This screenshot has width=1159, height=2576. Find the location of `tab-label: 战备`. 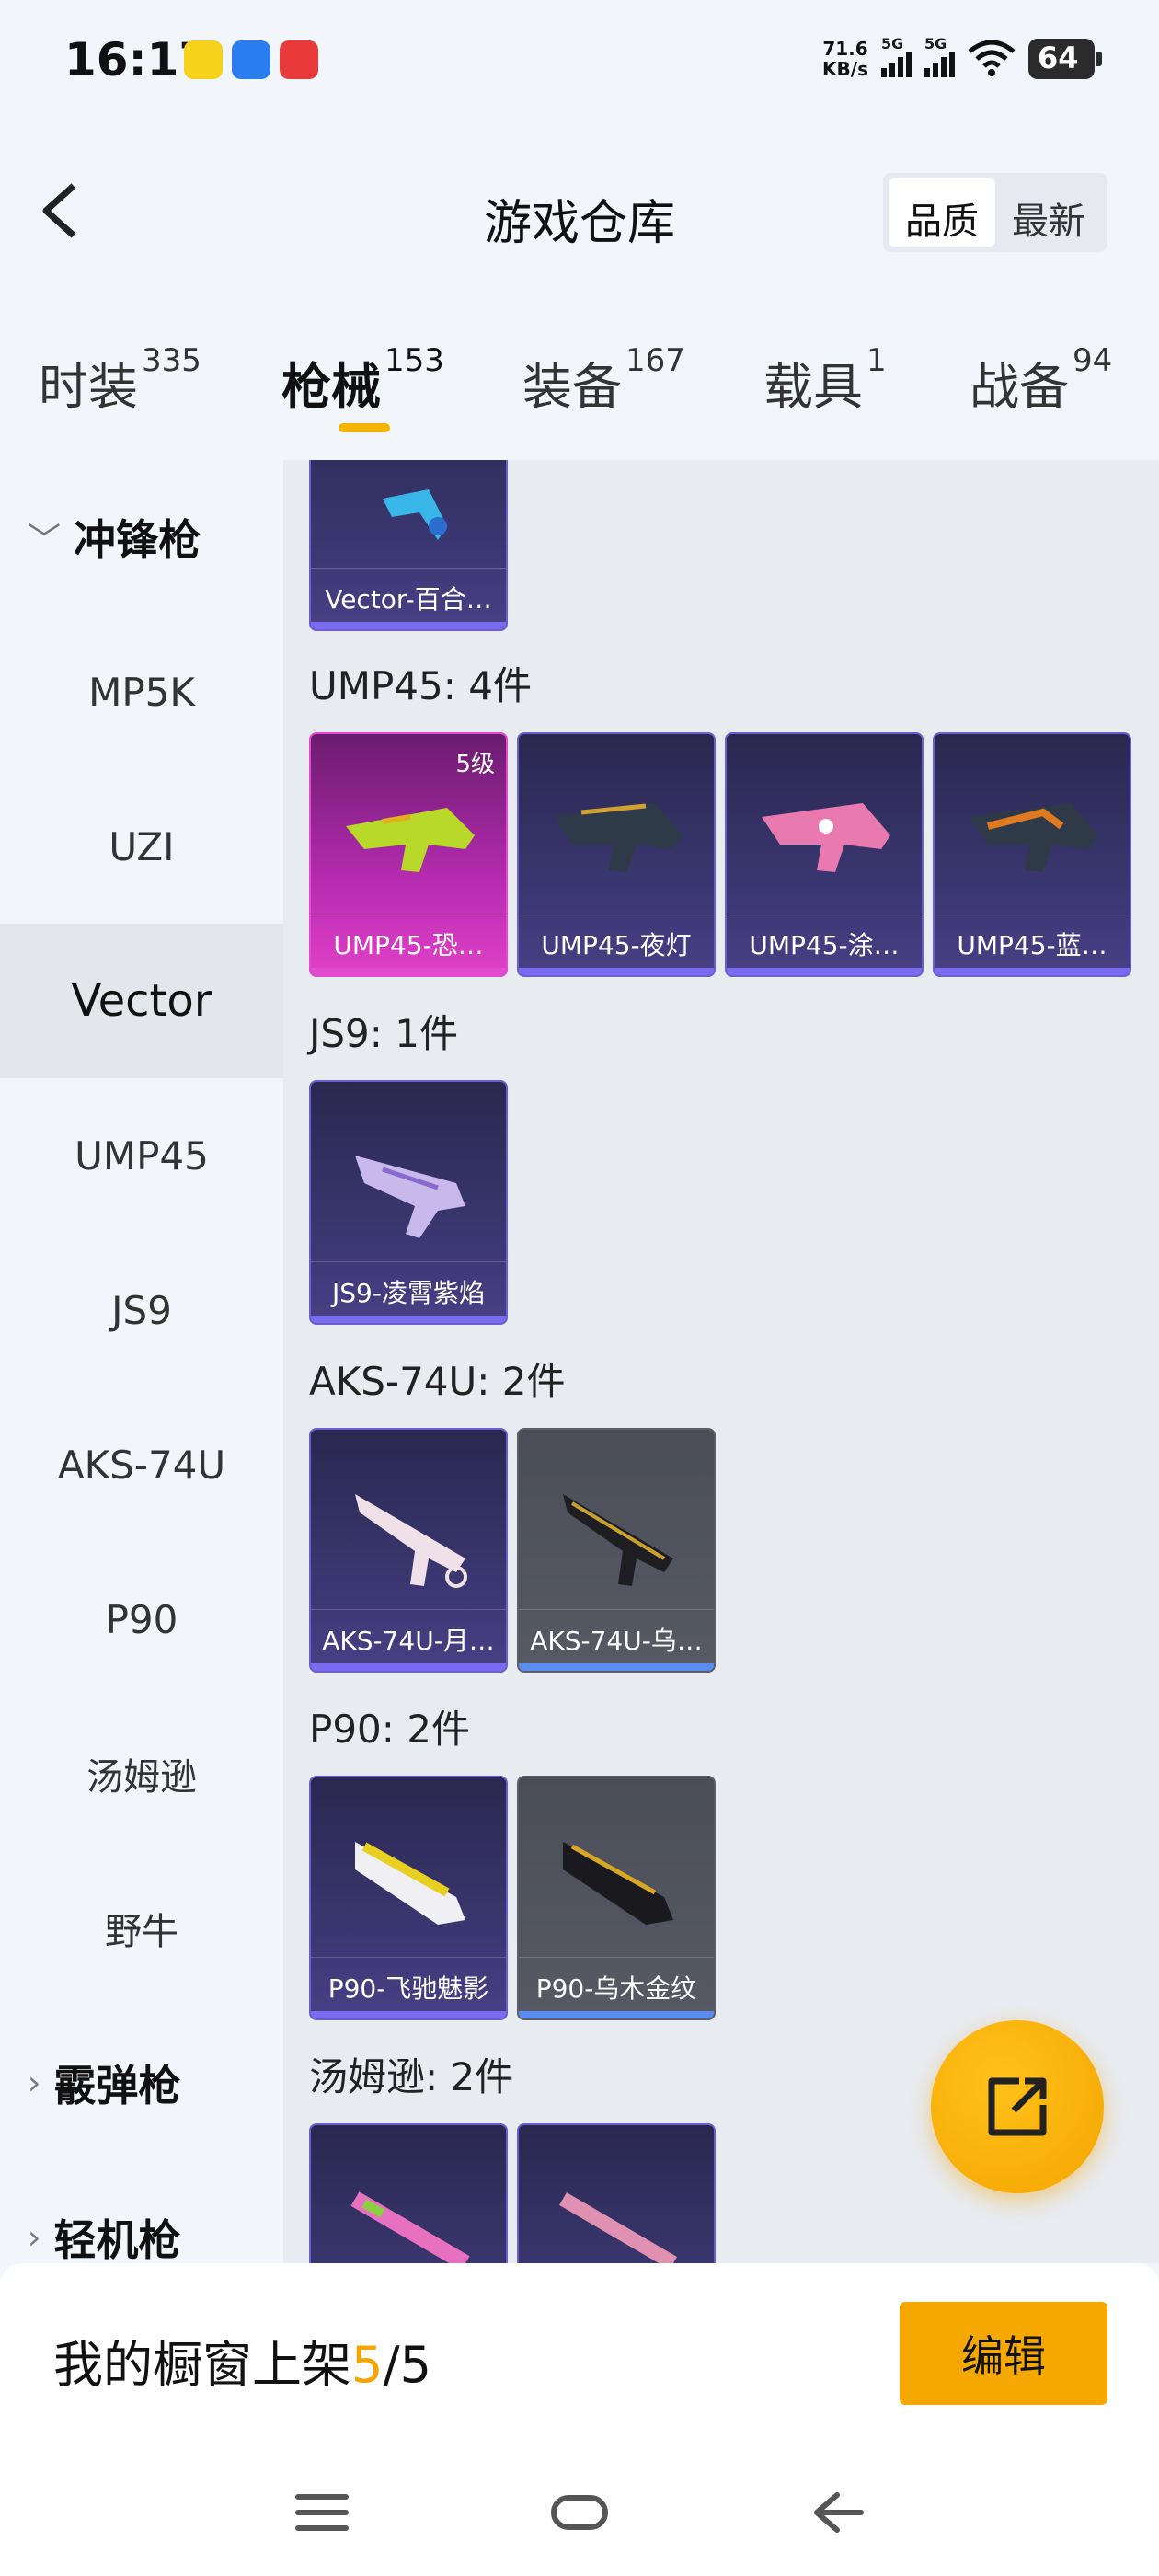

tab-label: 战备 is located at coordinates (1019, 387).